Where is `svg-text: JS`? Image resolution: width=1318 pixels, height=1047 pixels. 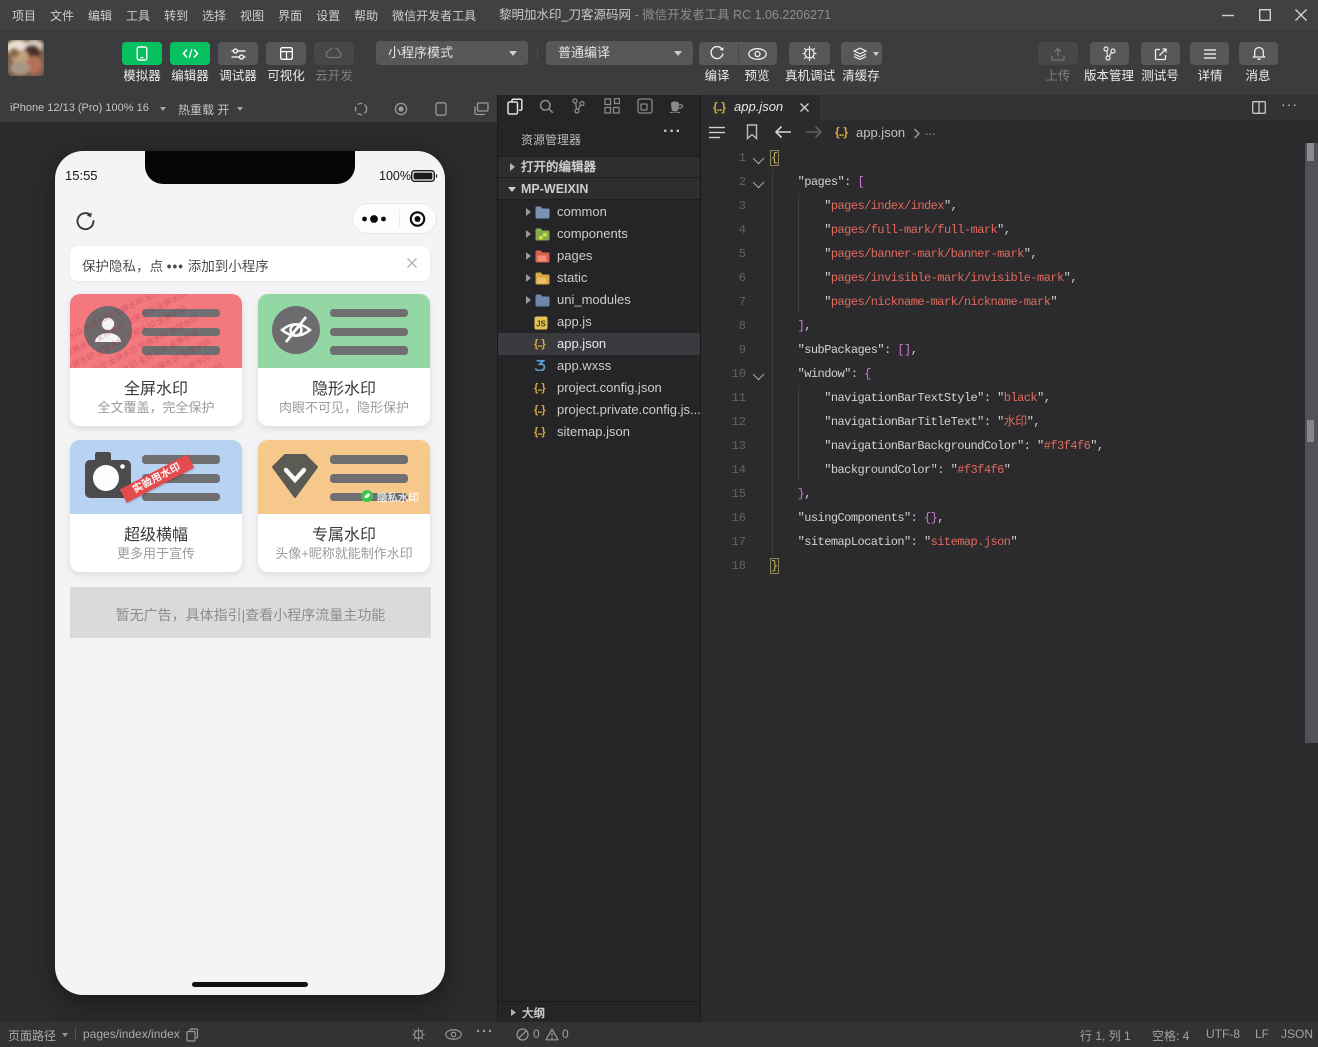
svg-text: JS is located at coordinates (541, 324).